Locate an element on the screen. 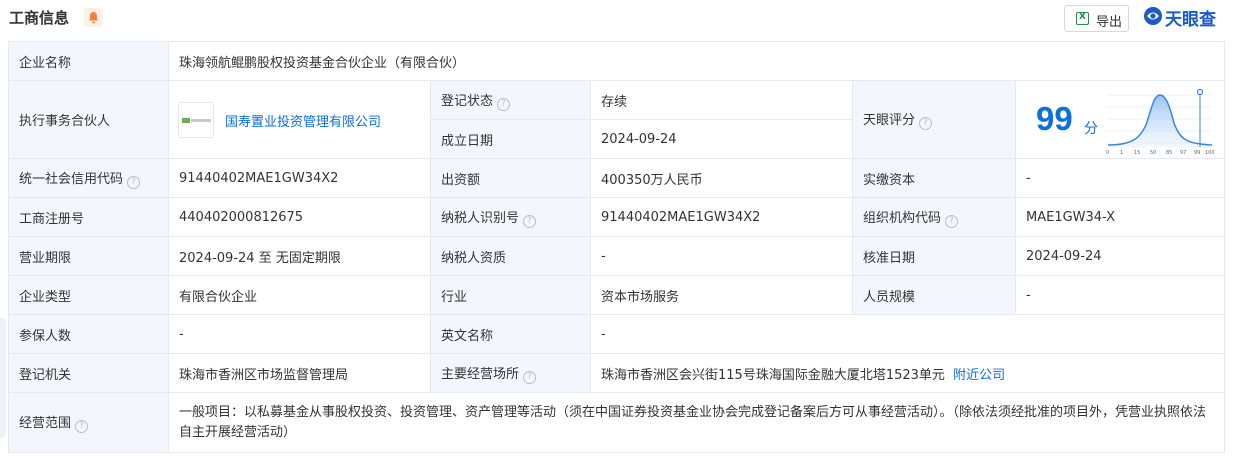 The width and height of the screenshot is (1235, 461). partner-label: 执行事务合伙人 is located at coordinates (88, 119).